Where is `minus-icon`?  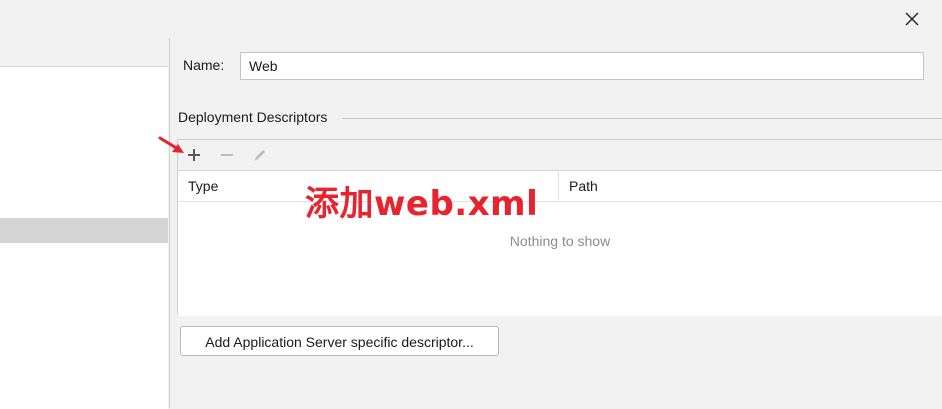
minus-icon is located at coordinates (227, 155).